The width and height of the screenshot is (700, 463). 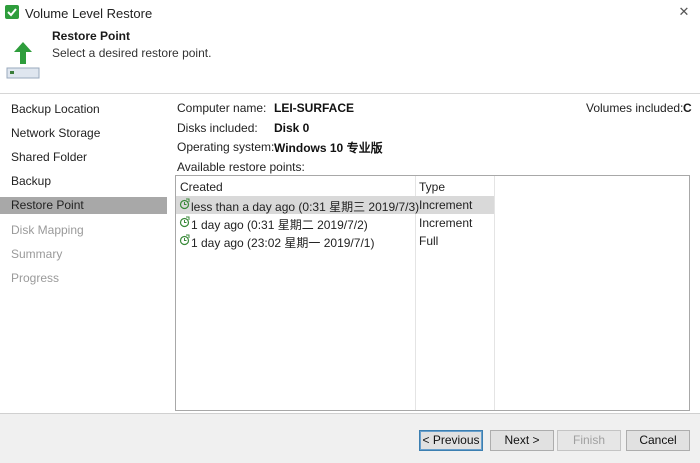 What do you see at coordinates (451, 440) in the screenshot?
I see `previous-button: < Previous` at bounding box center [451, 440].